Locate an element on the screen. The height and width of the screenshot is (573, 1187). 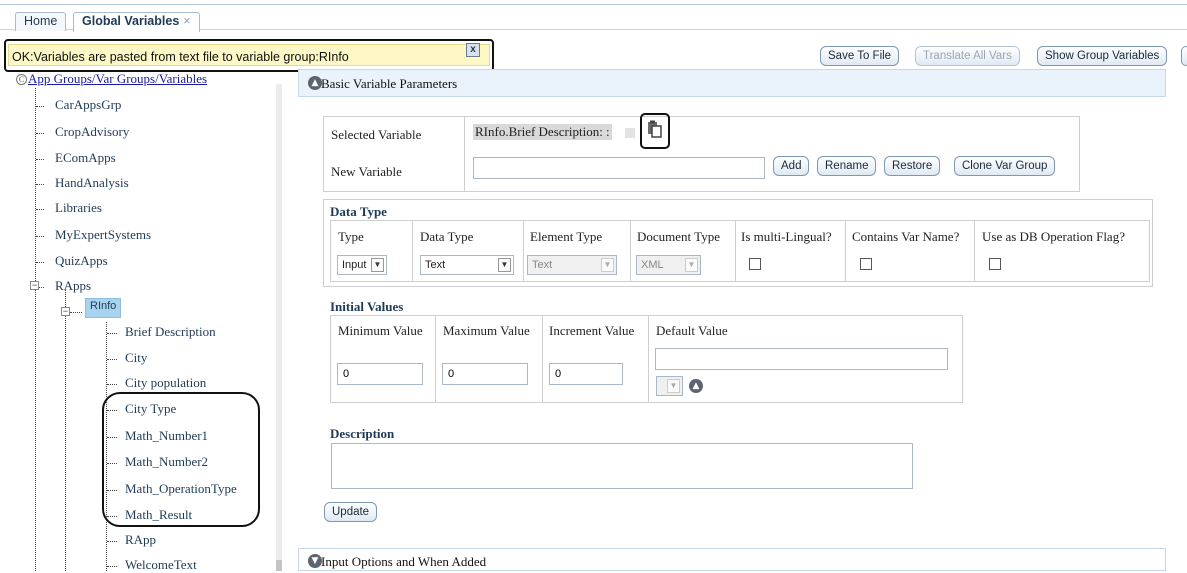
collapse-icon: − is located at coordinates (34, 285).